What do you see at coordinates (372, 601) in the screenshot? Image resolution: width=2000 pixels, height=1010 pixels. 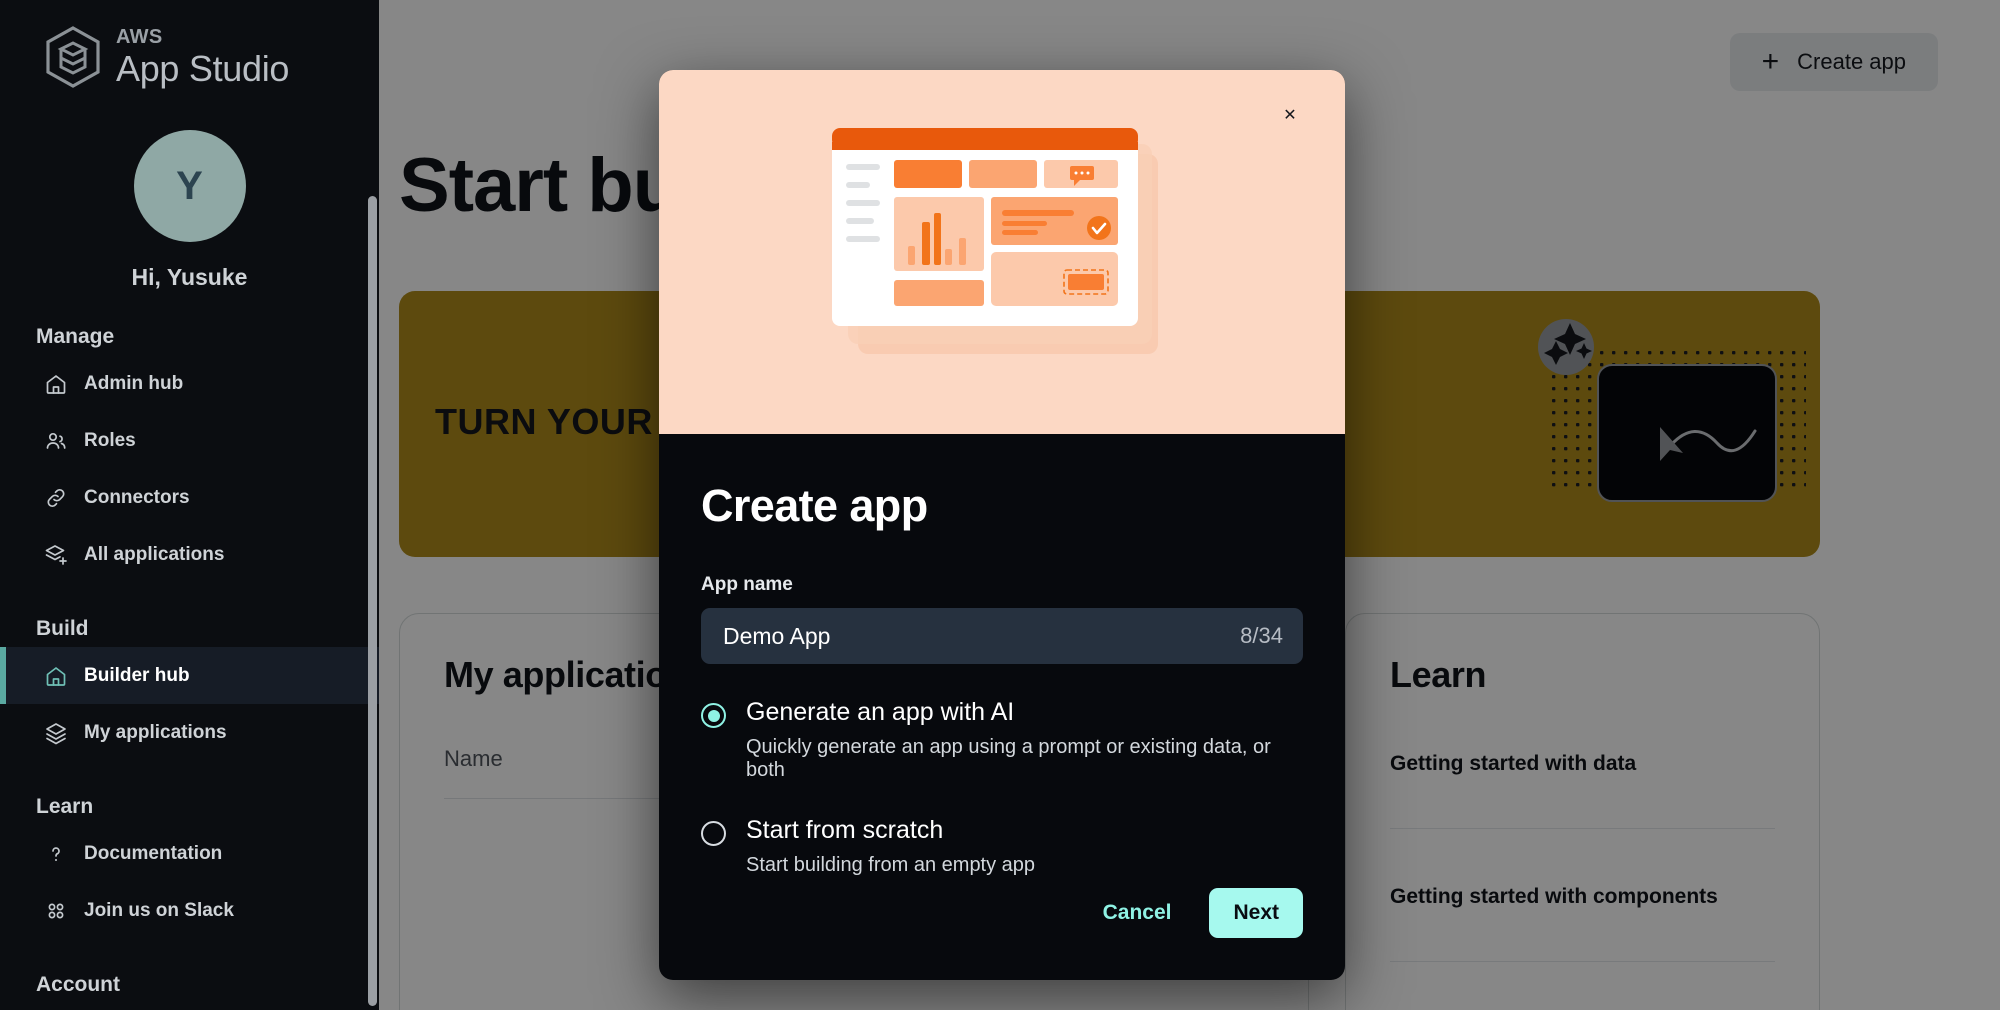 I see `sidebar-scrollbar` at bounding box center [372, 601].